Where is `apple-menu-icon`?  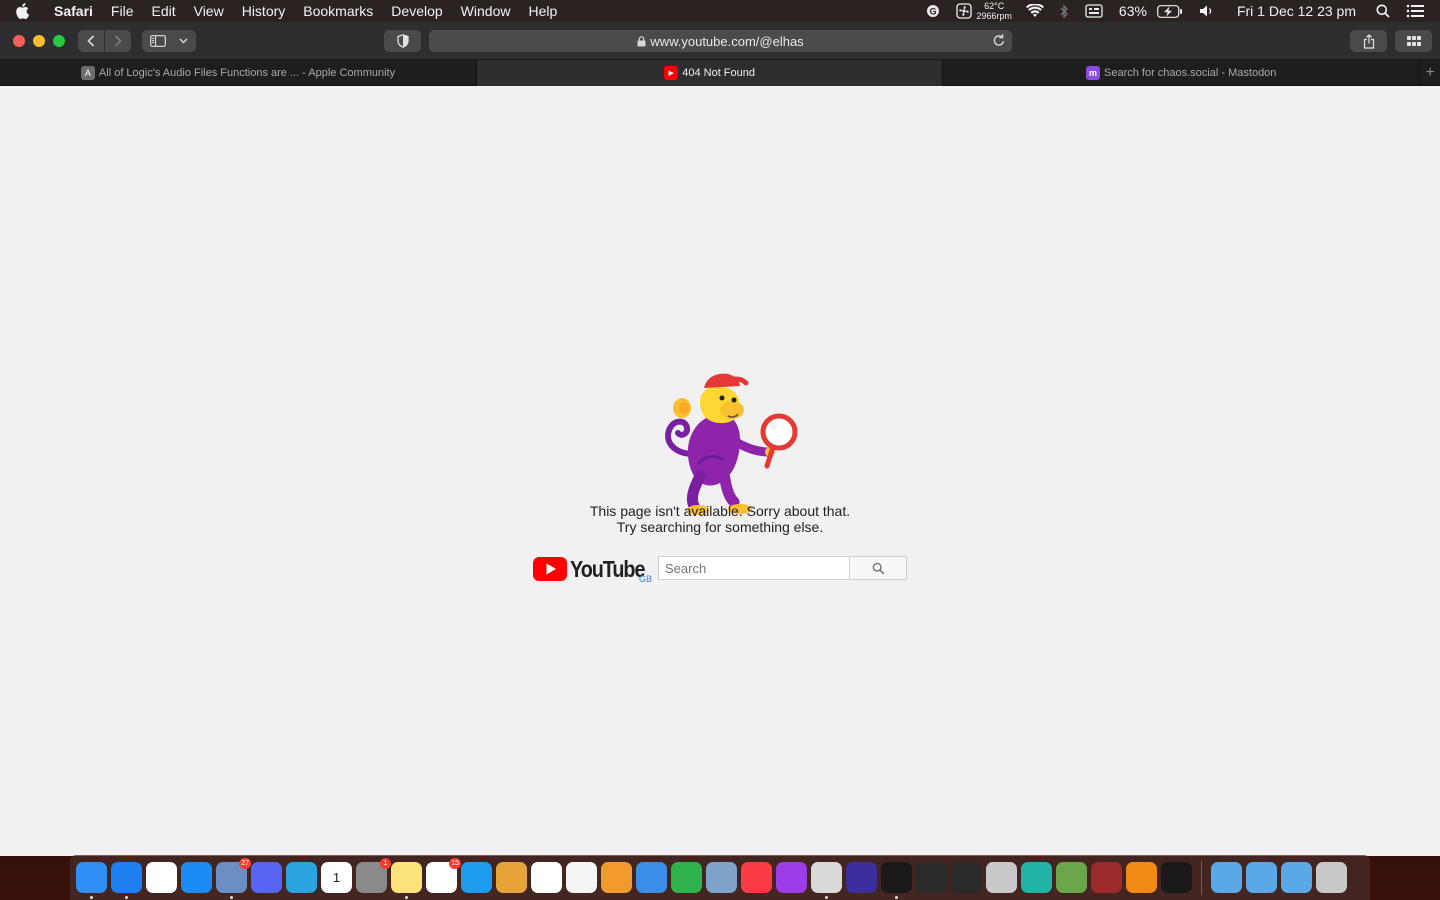 apple-menu-icon is located at coordinates (22, 11).